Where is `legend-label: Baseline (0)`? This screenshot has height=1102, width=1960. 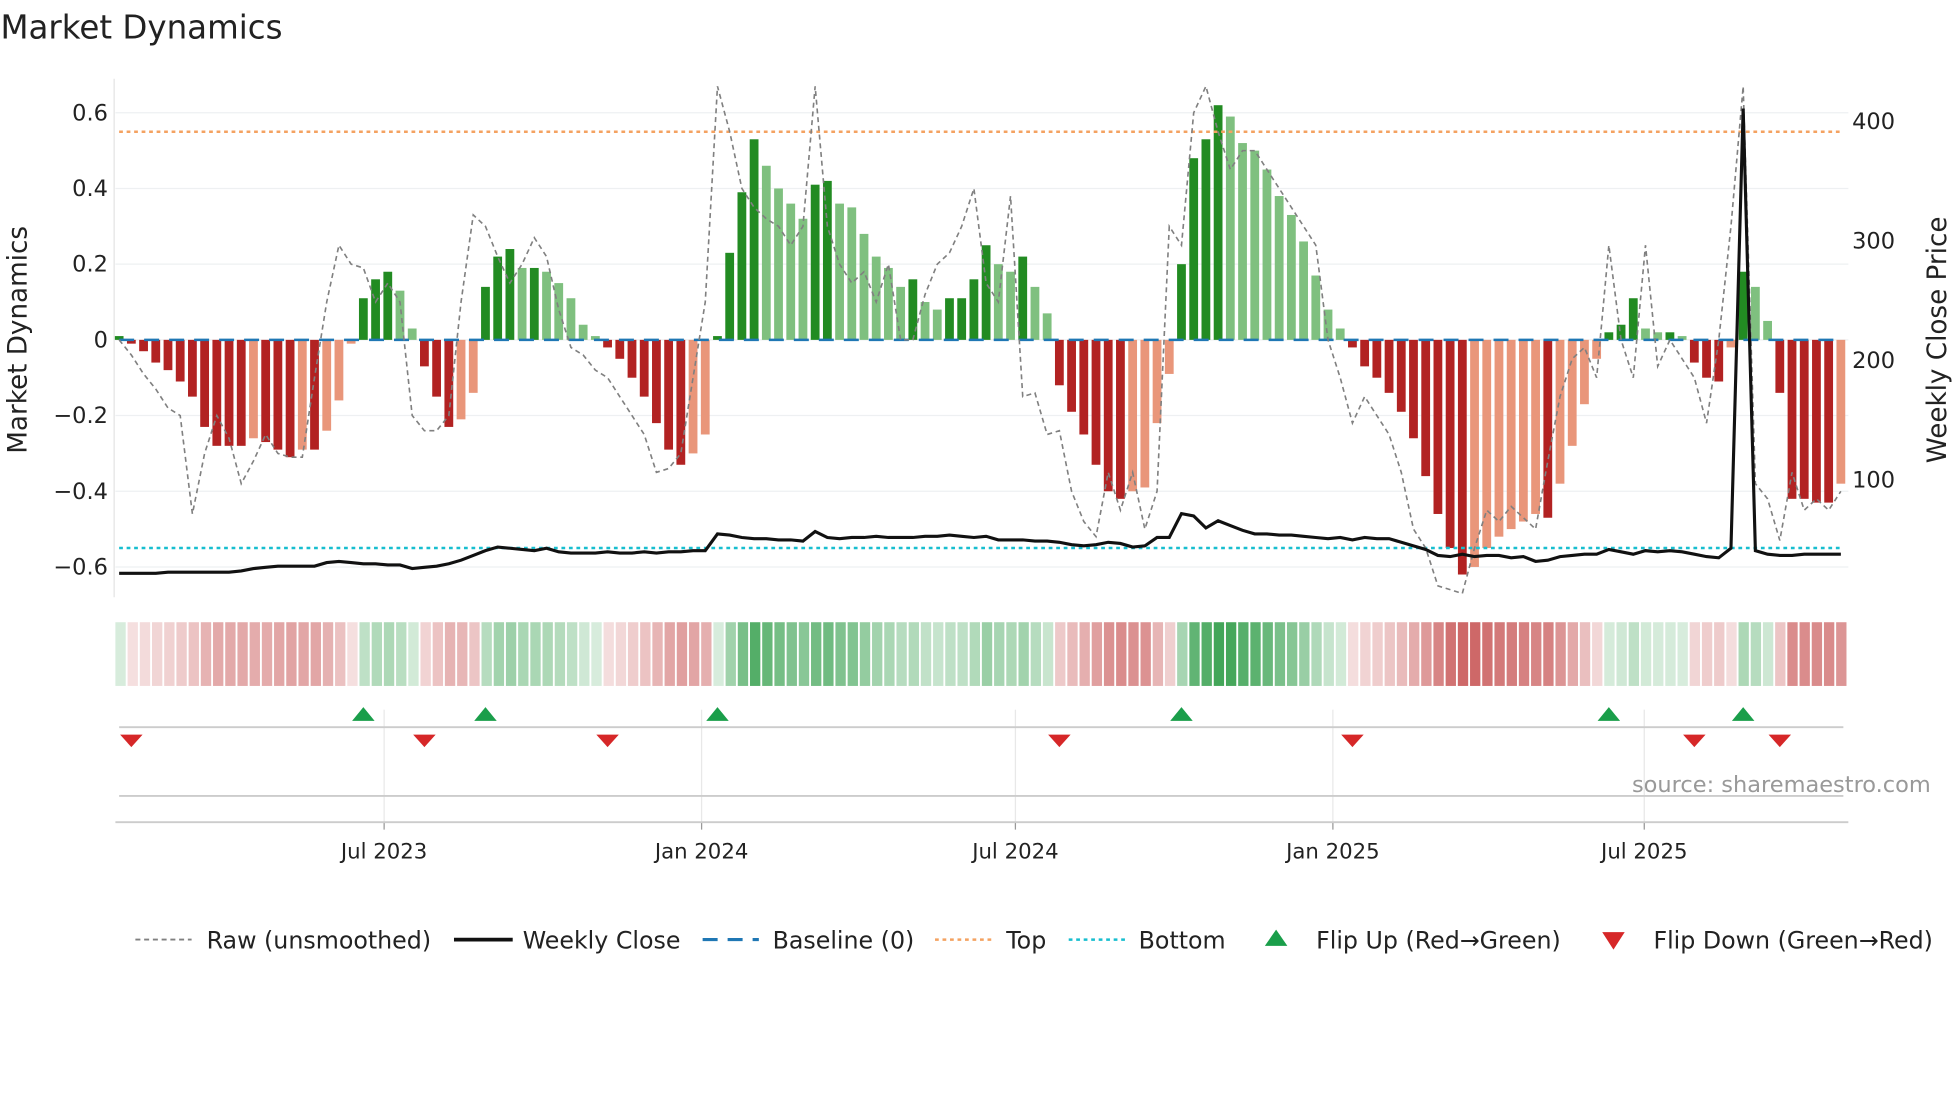
legend-label: Baseline (0) is located at coordinates (844, 940).